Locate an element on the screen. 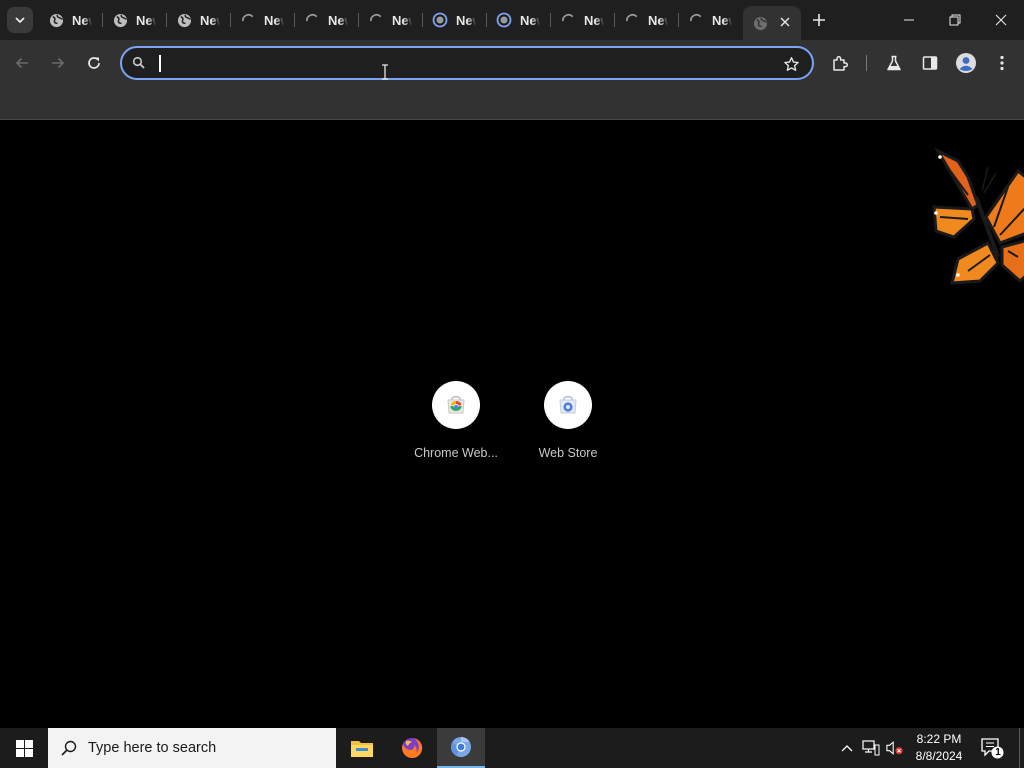  restore-button is located at coordinates (955, 20).